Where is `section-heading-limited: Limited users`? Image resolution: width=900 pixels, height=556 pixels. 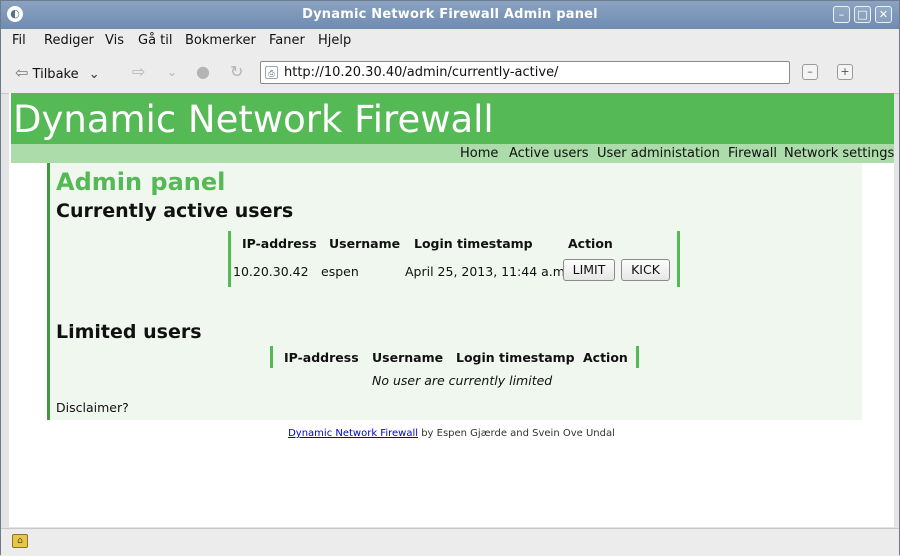
section-heading-limited: Limited users is located at coordinates (129, 332).